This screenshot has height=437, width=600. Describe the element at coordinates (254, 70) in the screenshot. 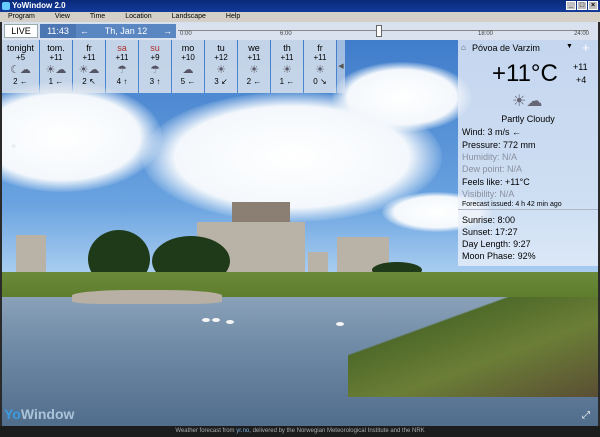

I see `sun-icon: ☀` at that location.